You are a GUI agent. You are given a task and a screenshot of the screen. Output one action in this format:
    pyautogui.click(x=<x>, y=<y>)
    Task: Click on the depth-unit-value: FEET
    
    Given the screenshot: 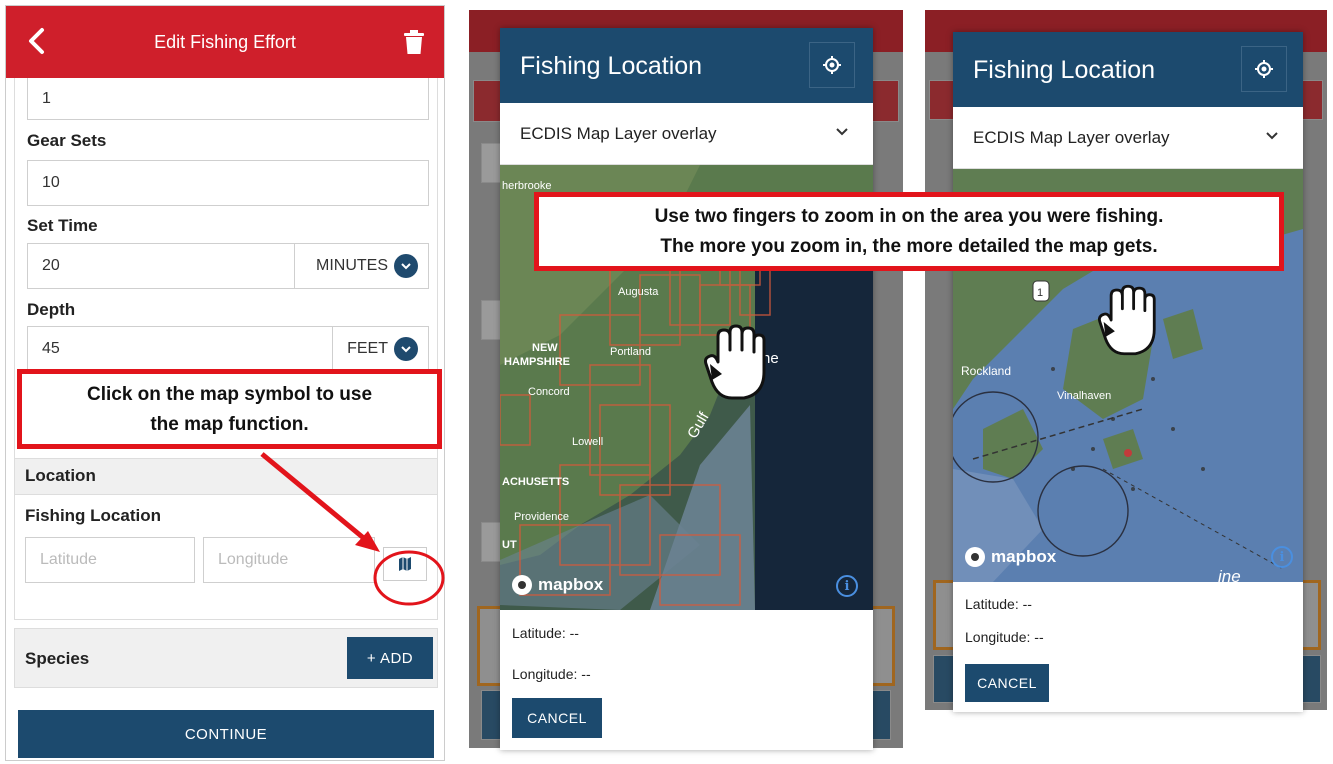 What is the action you would take?
    pyautogui.click(x=367, y=348)
    